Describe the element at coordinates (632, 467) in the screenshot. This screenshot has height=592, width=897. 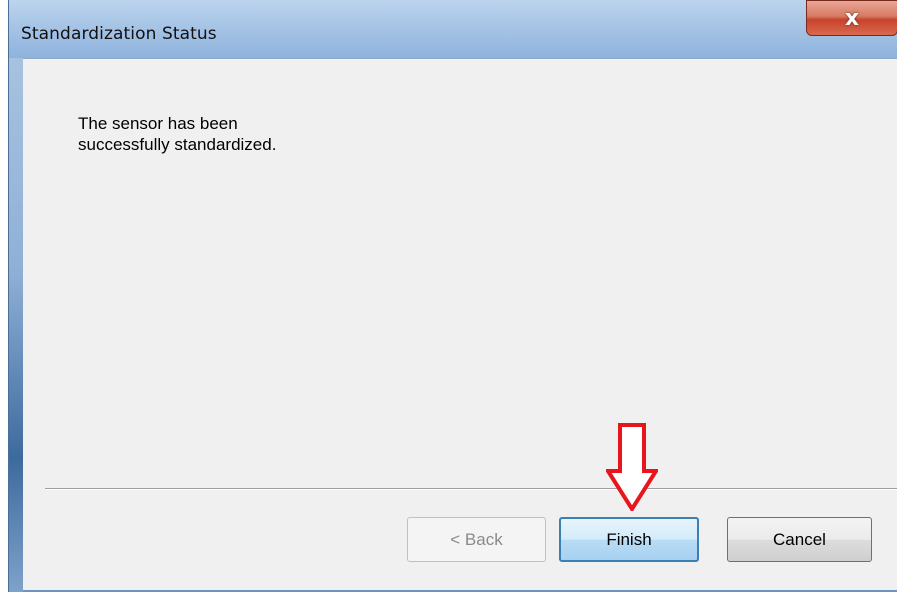
I see `down-arrow-icon` at that location.